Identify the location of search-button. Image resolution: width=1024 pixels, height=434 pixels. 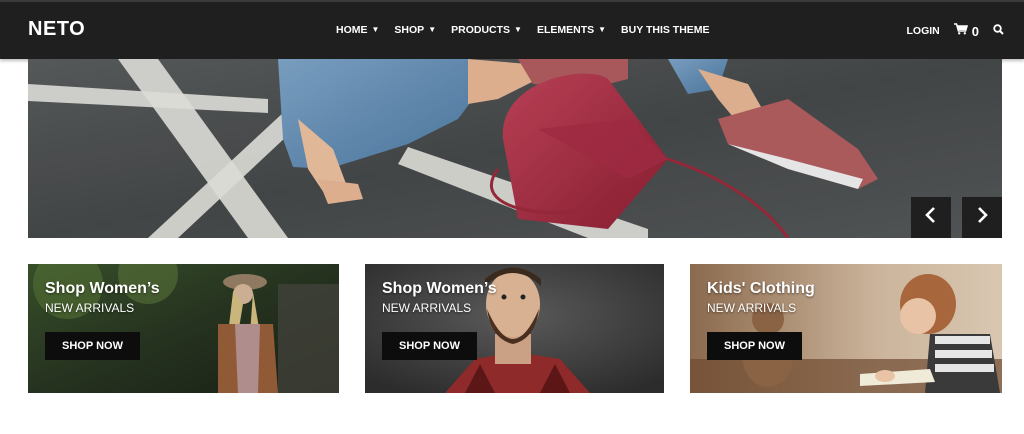
(998, 31).